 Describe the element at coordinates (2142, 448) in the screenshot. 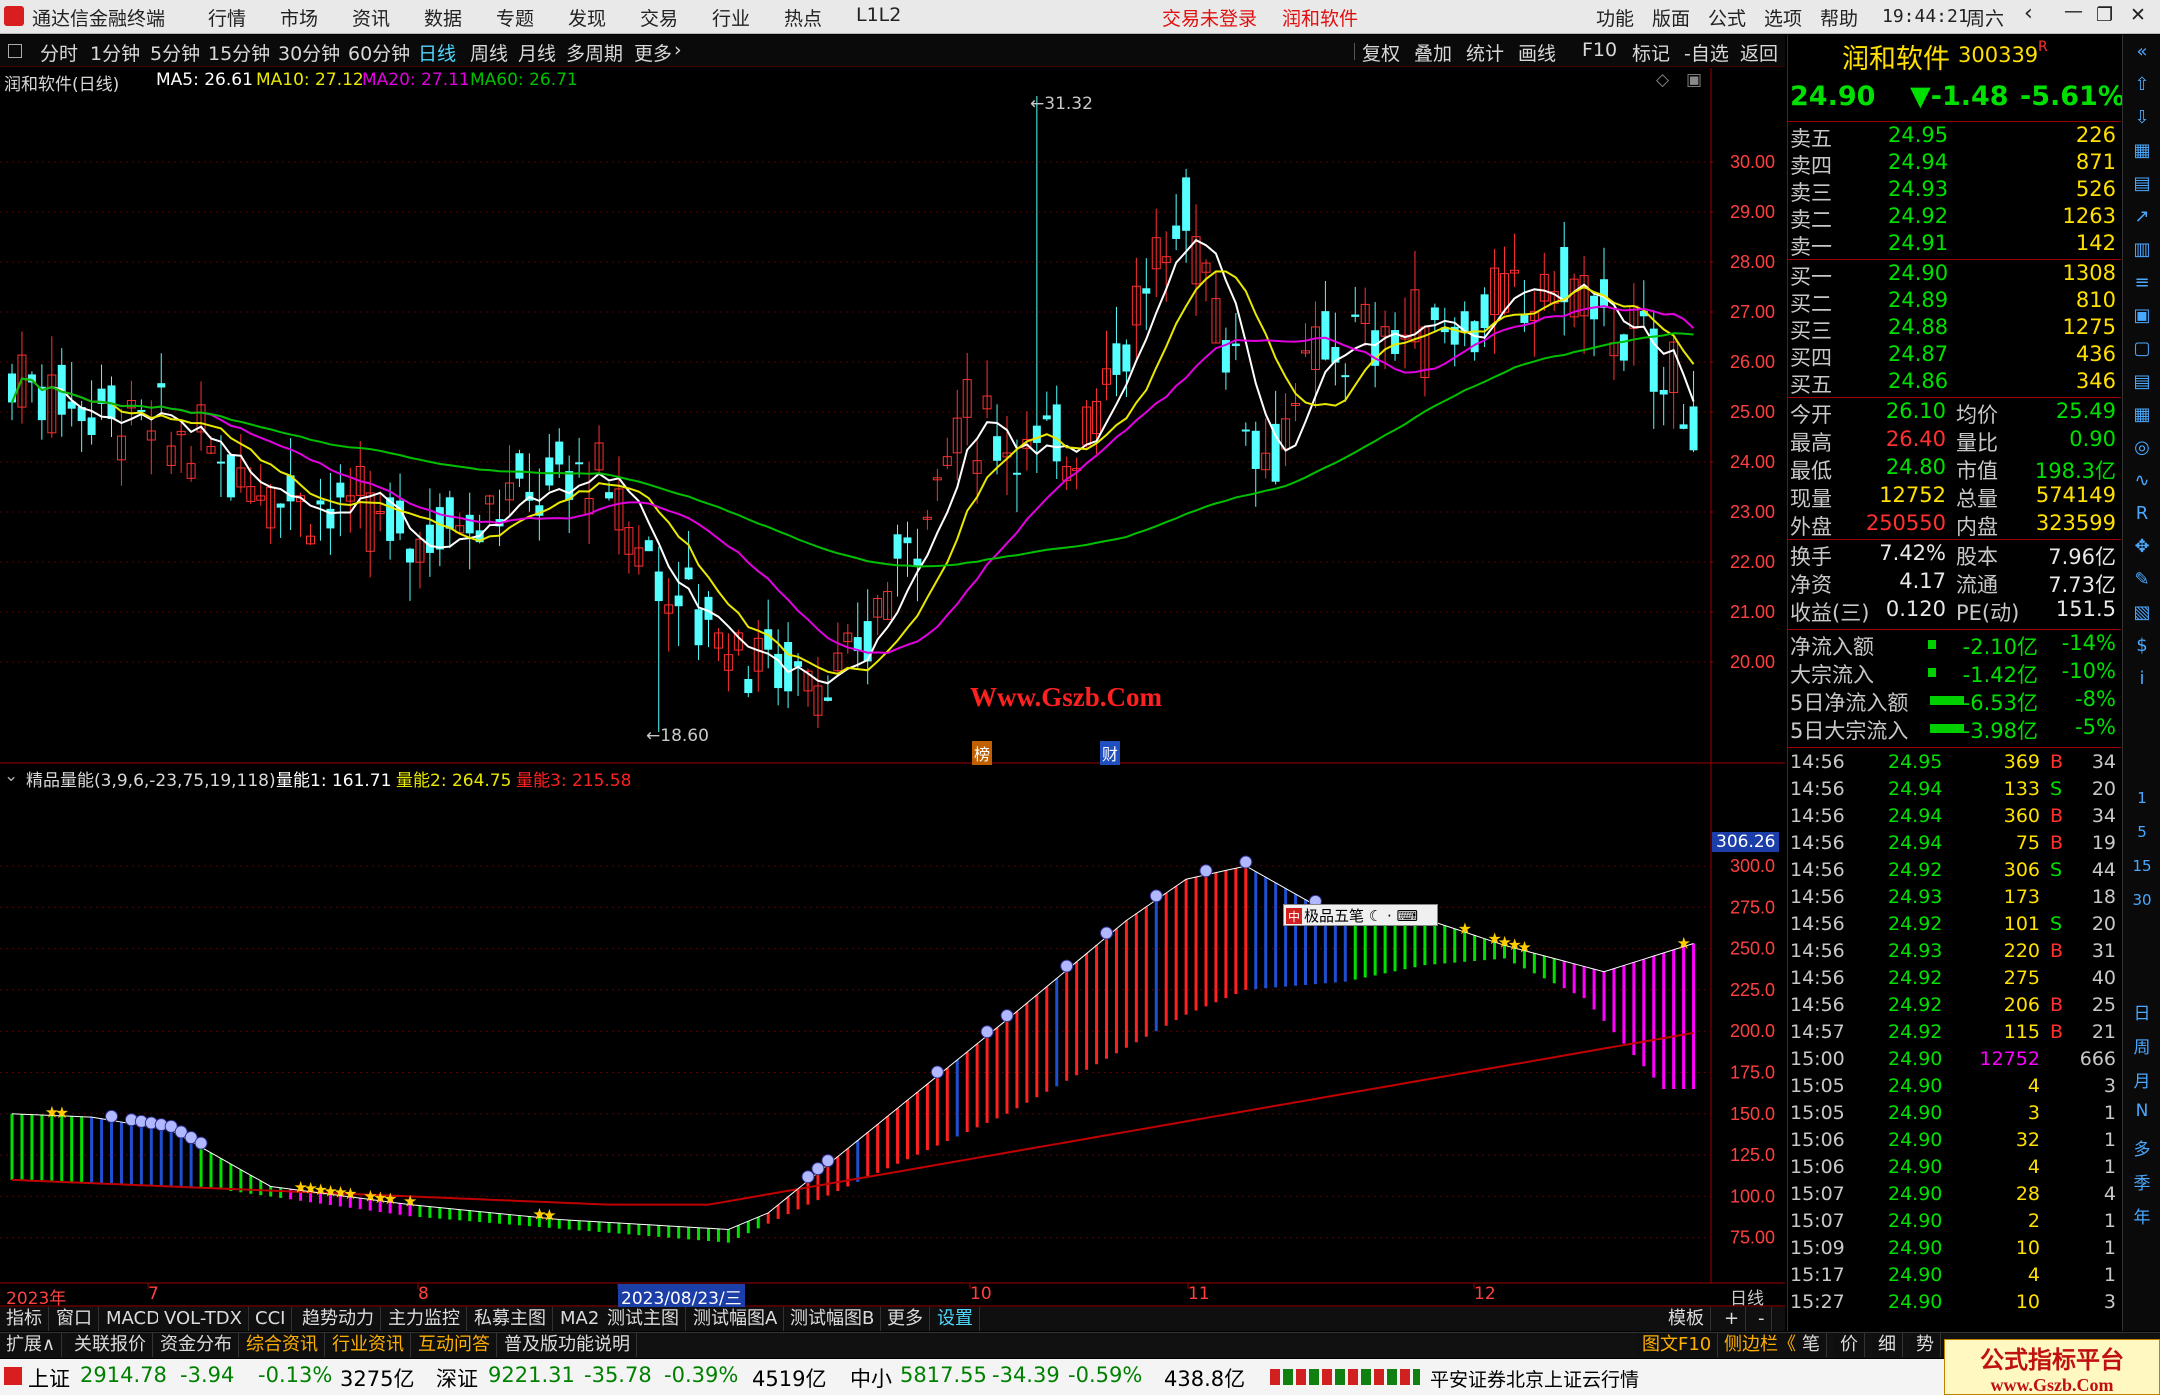

I see `cycle-icon: ◎` at that location.